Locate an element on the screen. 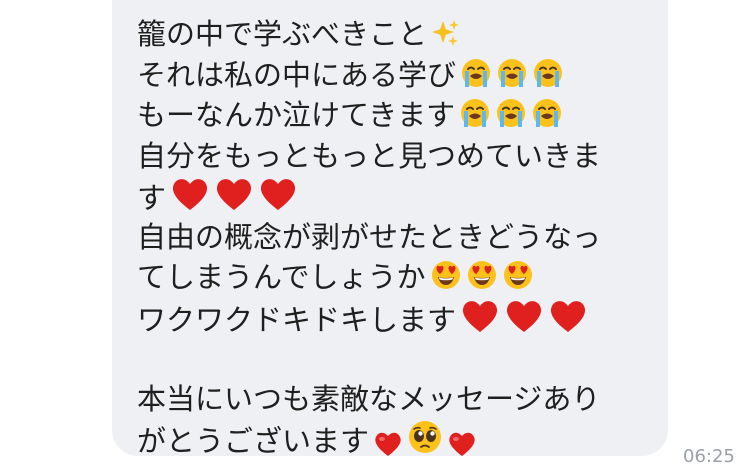 Image resolution: width=750 pixels, height=467 pixels. message-line: てしまうんでしょうか is located at coordinates (387, 277).